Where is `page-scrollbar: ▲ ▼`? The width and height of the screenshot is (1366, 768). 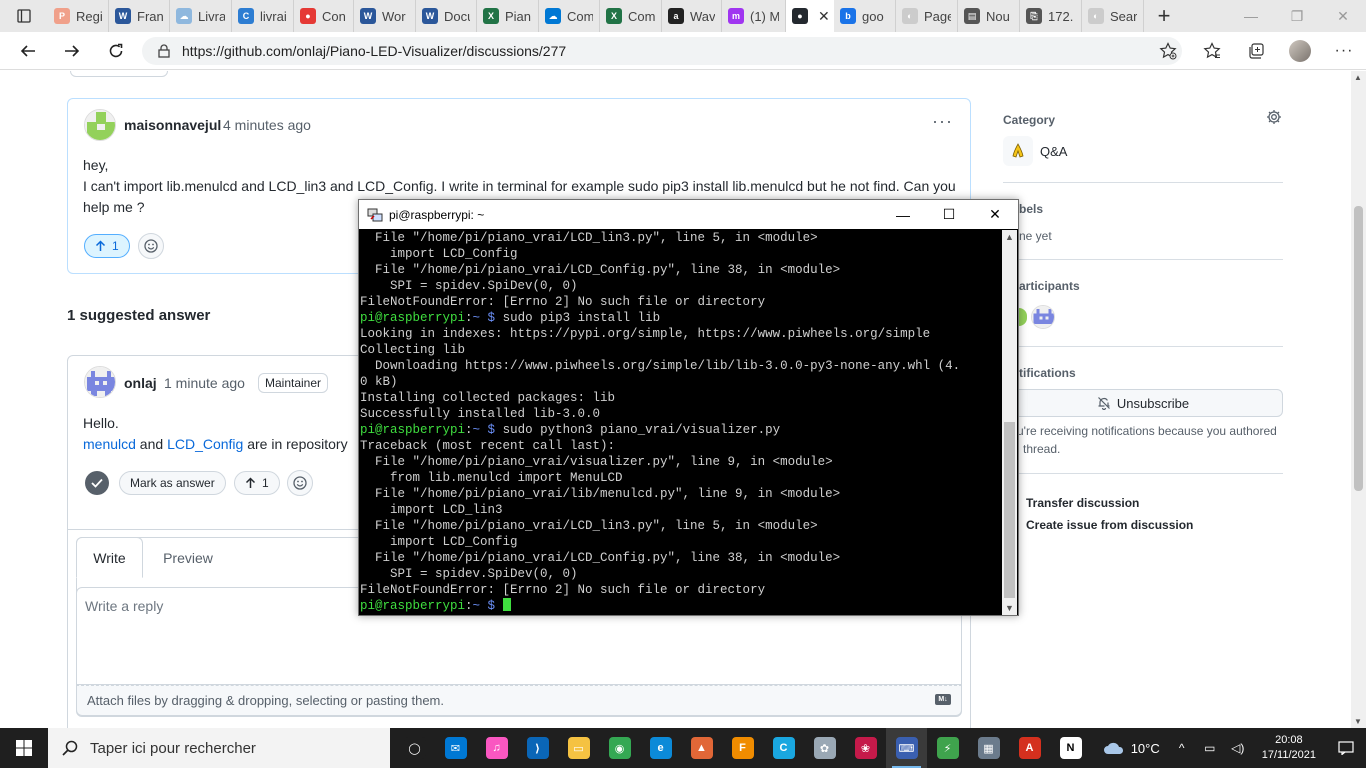 page-scrollbar: ▲ ▼ is located at coordinates (1358, 399).